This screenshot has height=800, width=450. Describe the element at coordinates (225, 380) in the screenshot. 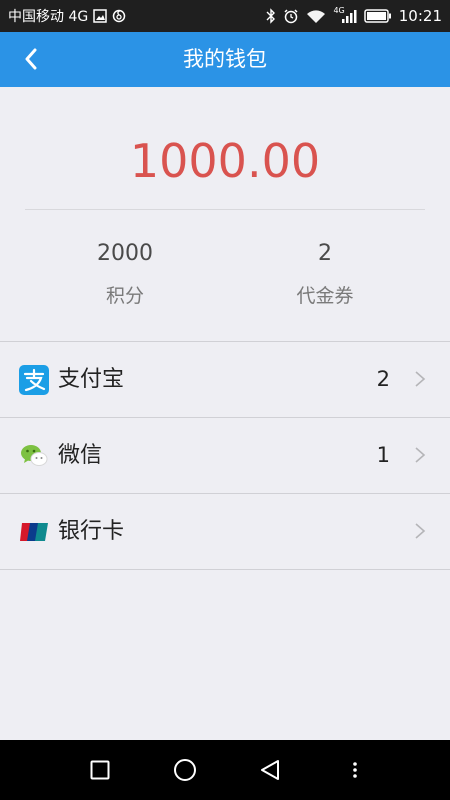

I see `payment-row-alipay: 支付宝 2` at that location.